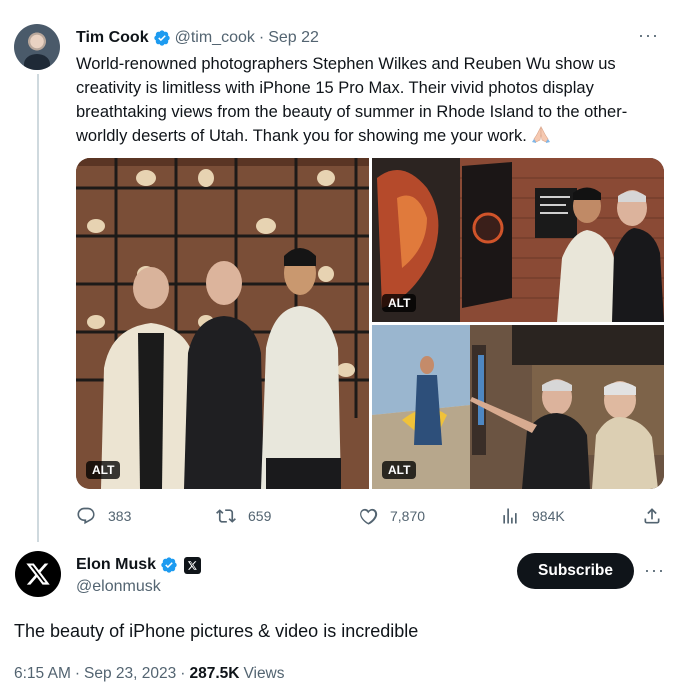 Image resolution: width=679 pixels, height=698 pixels. Describe the element at coordinates (193, 565) in the screenshot. I see `x-affiliate-badge-icon` at that location.